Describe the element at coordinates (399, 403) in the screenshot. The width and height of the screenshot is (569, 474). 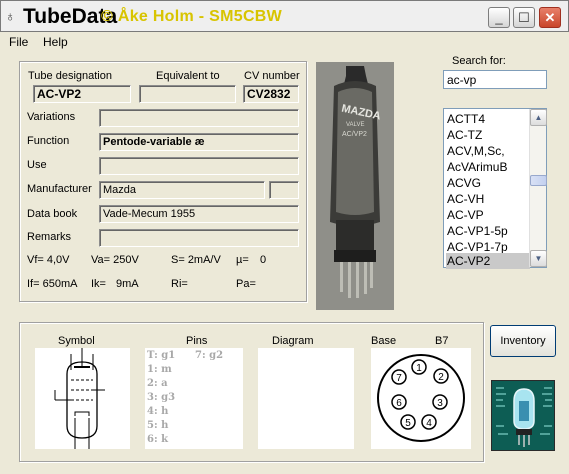
I see `base-pin-6: 6` at that location.